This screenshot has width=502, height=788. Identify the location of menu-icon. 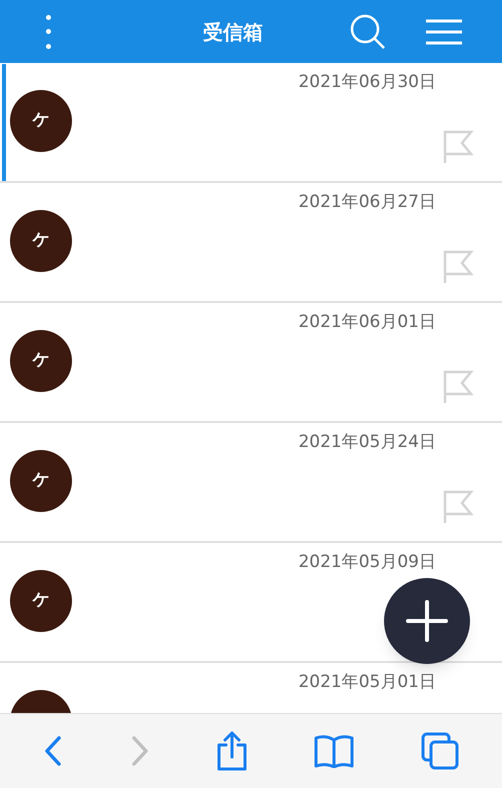
(444, 31).